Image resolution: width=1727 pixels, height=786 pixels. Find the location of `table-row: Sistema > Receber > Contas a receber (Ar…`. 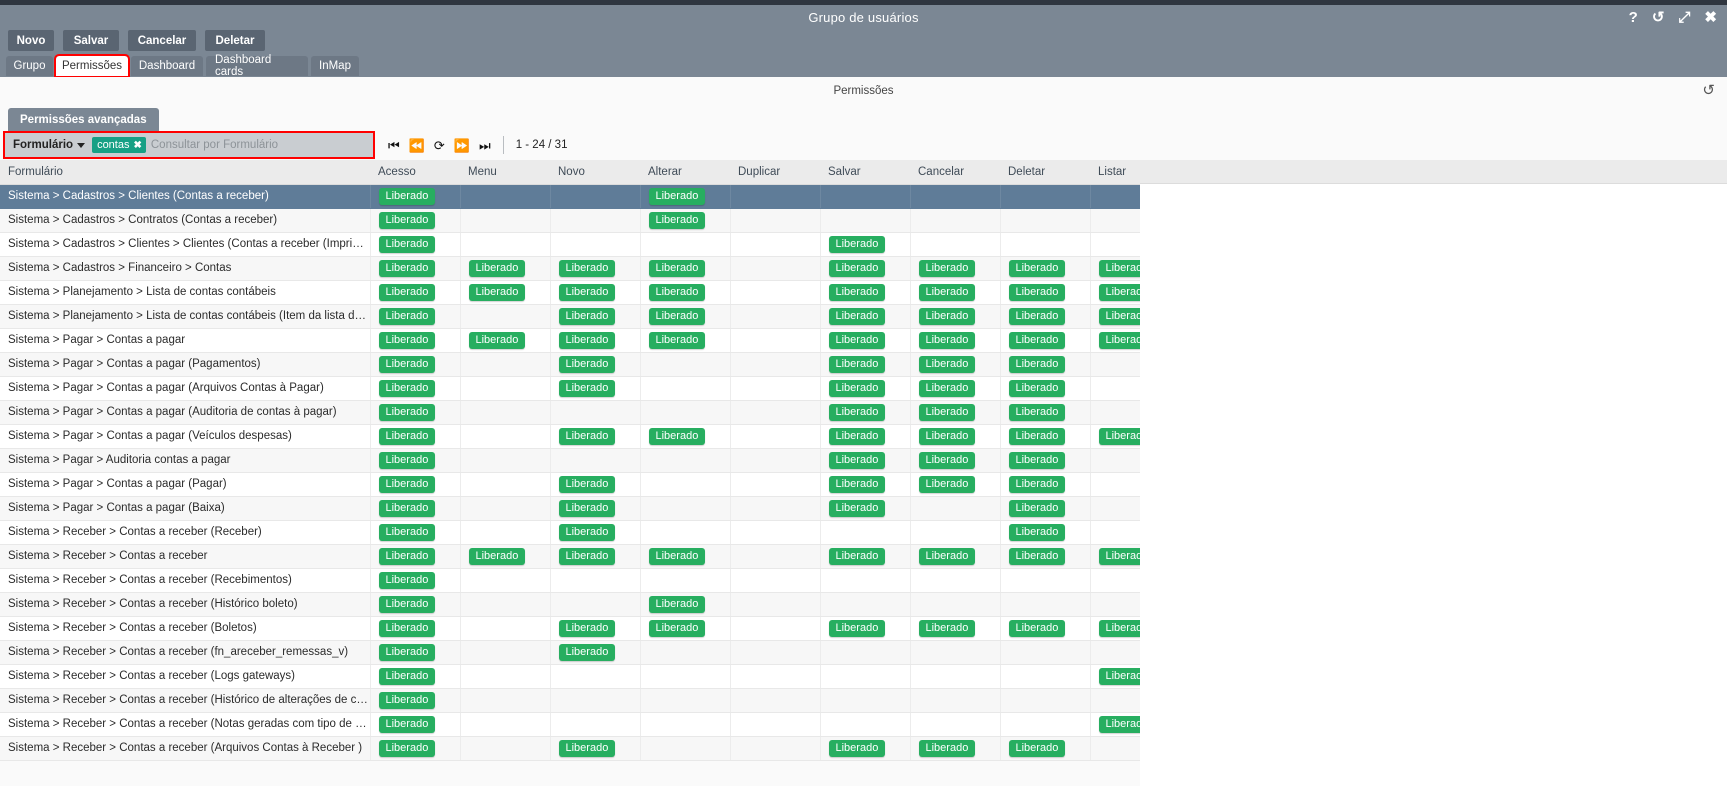

table-row: Sistema > Receber > Contas a receber (Ar… is located at coordinates (570, 748).